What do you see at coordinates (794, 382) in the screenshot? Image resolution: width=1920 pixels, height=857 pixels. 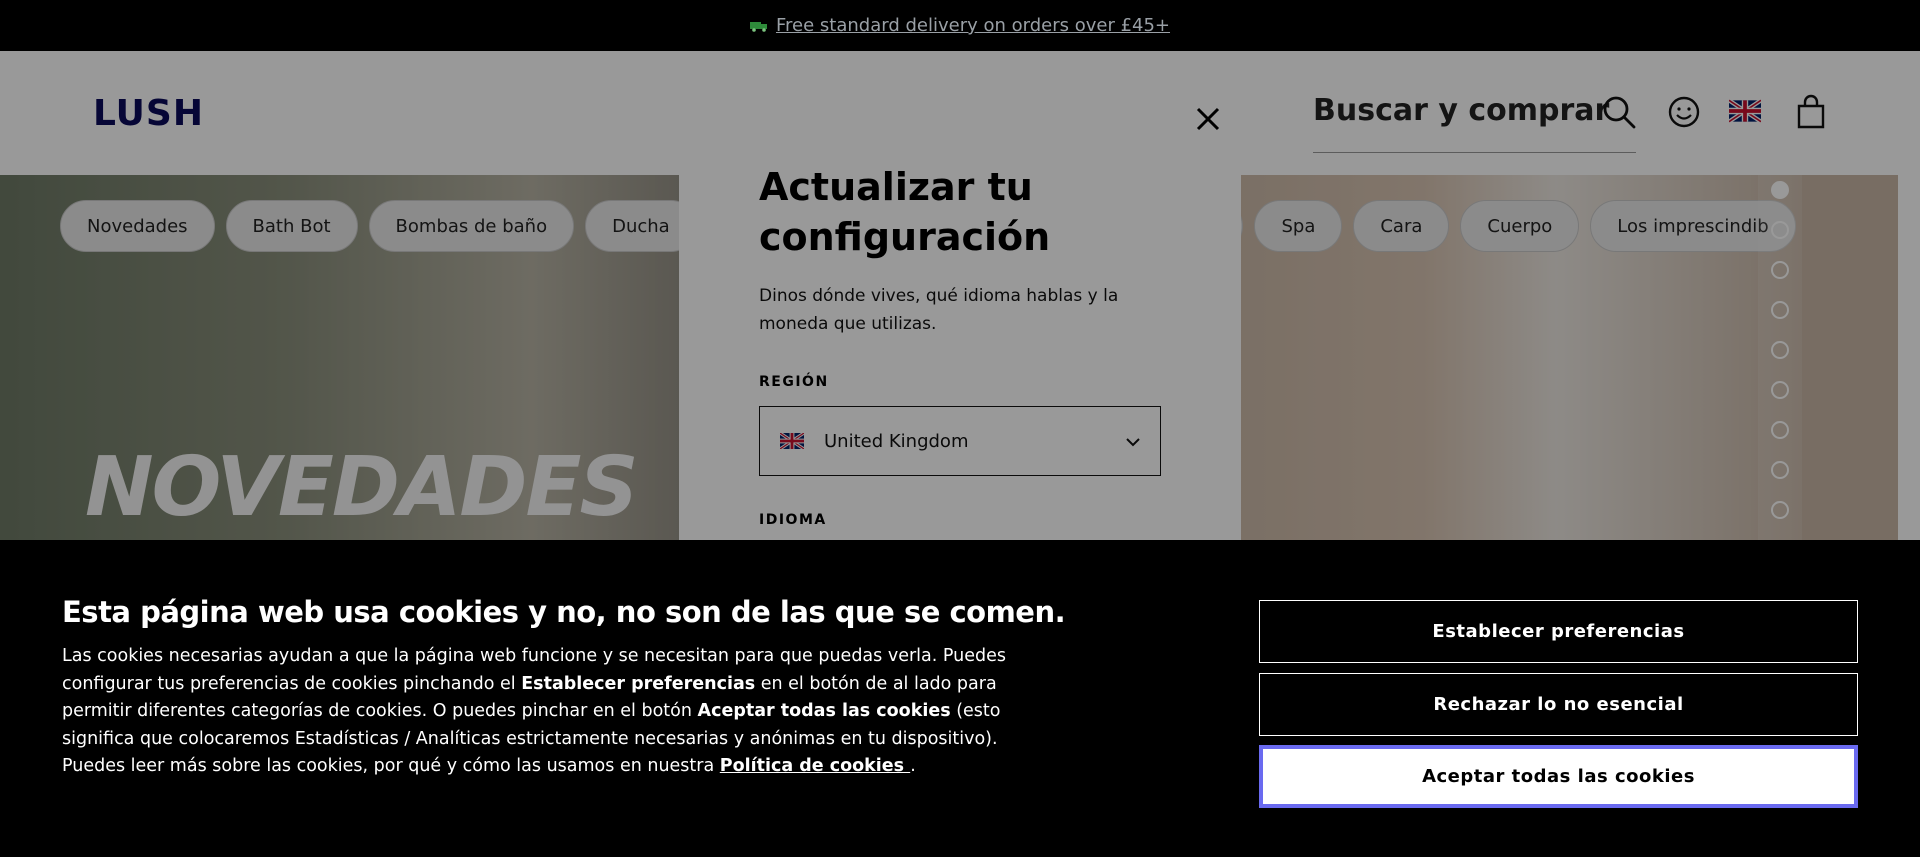 I see `region-label: REGIÓN` at bounding box center [794, 382].